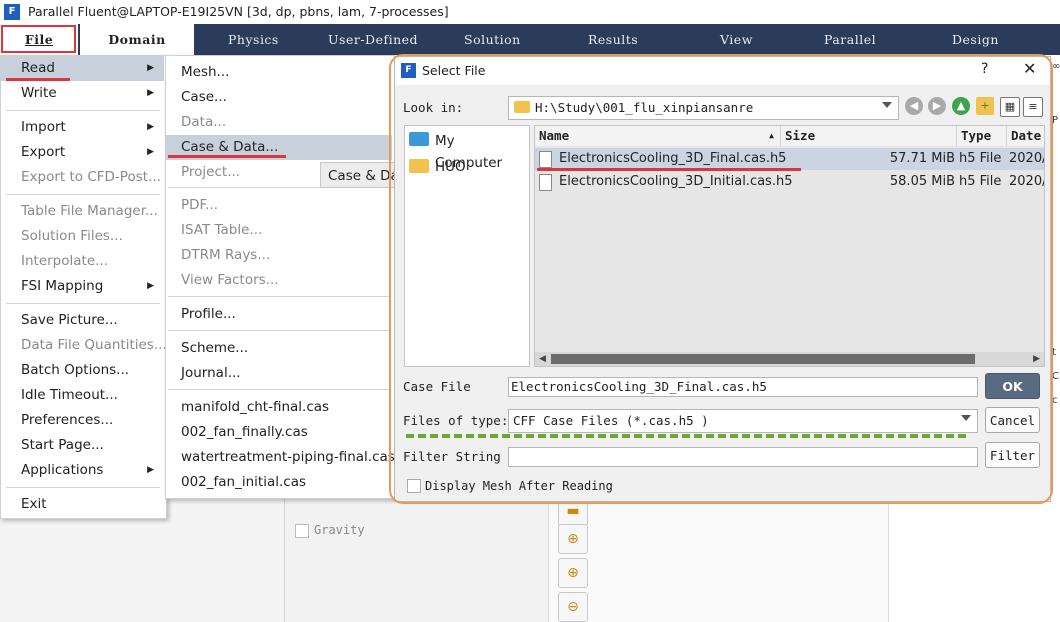  I want to click on gravity-label: Gravity, so click(339, 530).